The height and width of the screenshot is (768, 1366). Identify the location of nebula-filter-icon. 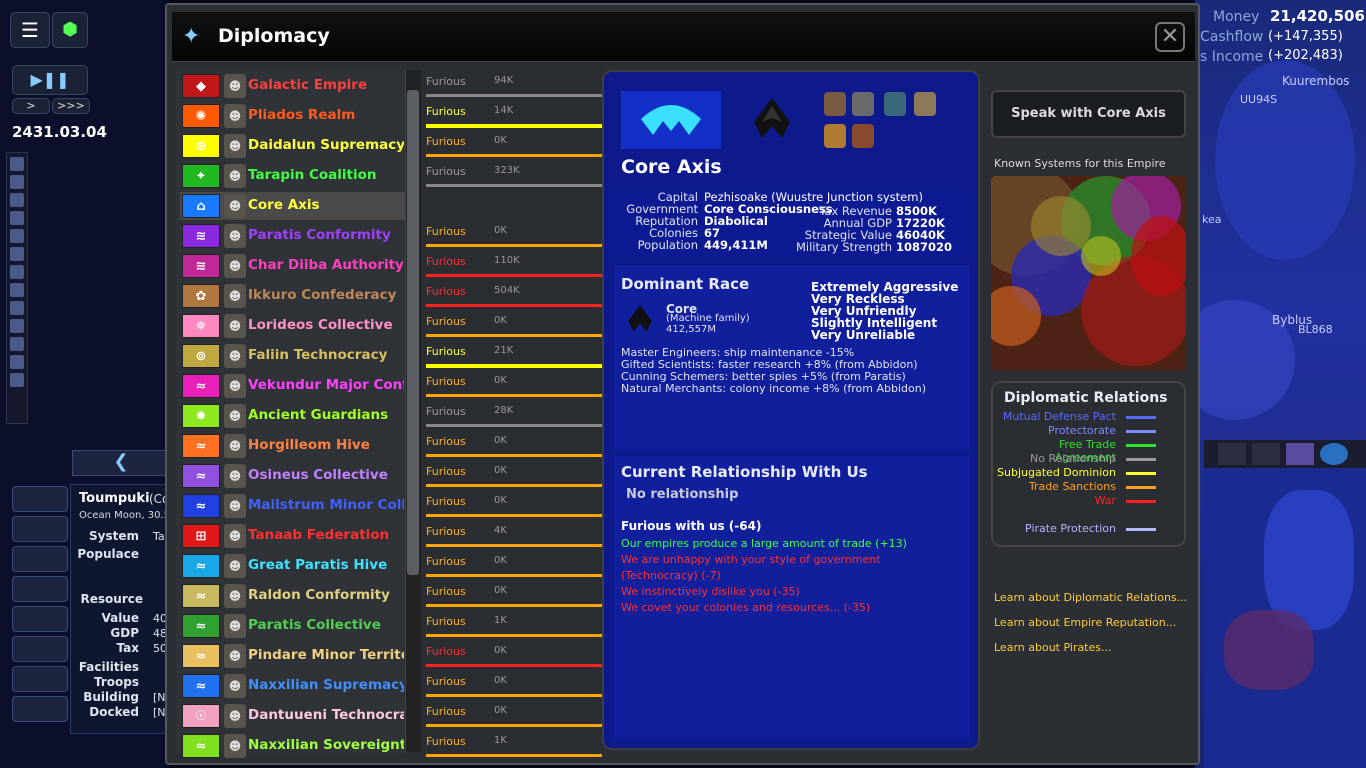
(1300, 454).